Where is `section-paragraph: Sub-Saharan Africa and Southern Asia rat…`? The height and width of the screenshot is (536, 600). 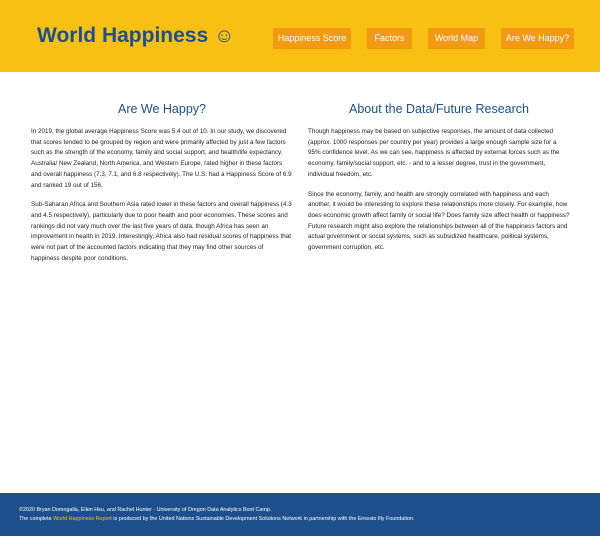 section-paragraph: Sub-Saharan Africa and Southern Asia rat… is located at coordinates (161, 231).